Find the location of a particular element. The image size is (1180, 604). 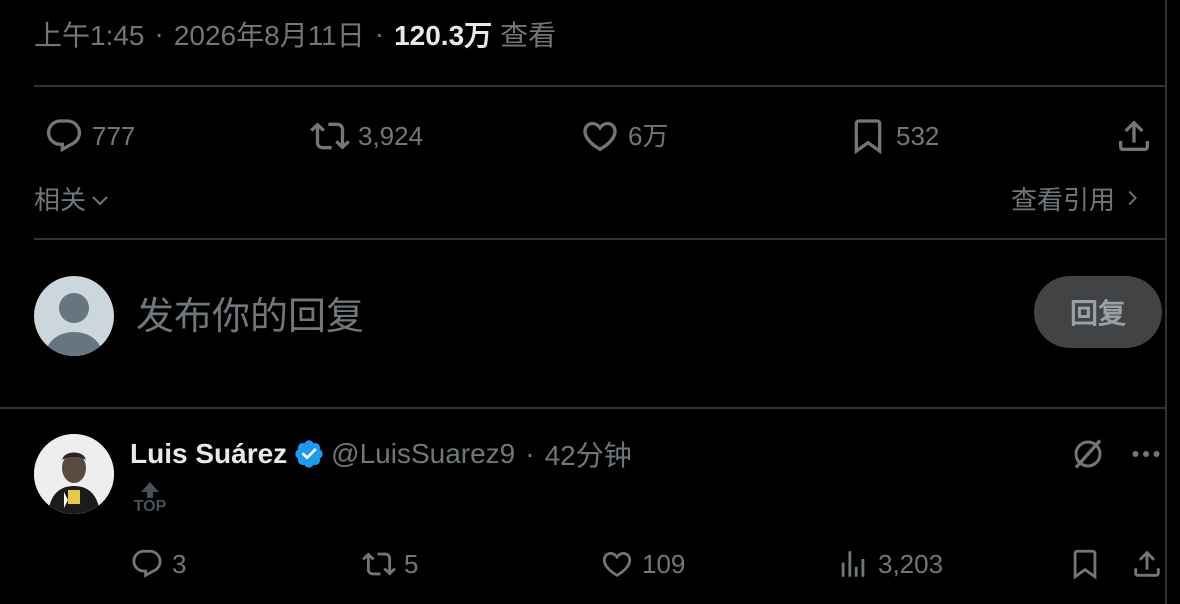

post-like-button: 109 is located at coordinates (642, 564).